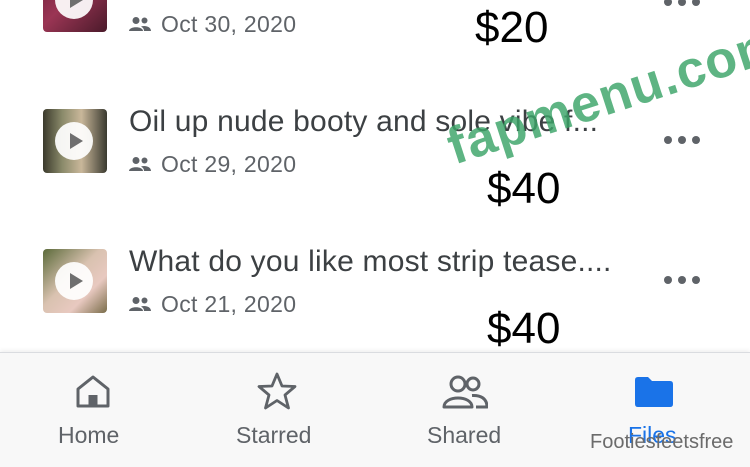  What do you see at coordinates (229, 303) in the screenshot?
I see `file-date: Oct 21, 2020` at bounding box center [229, 303].